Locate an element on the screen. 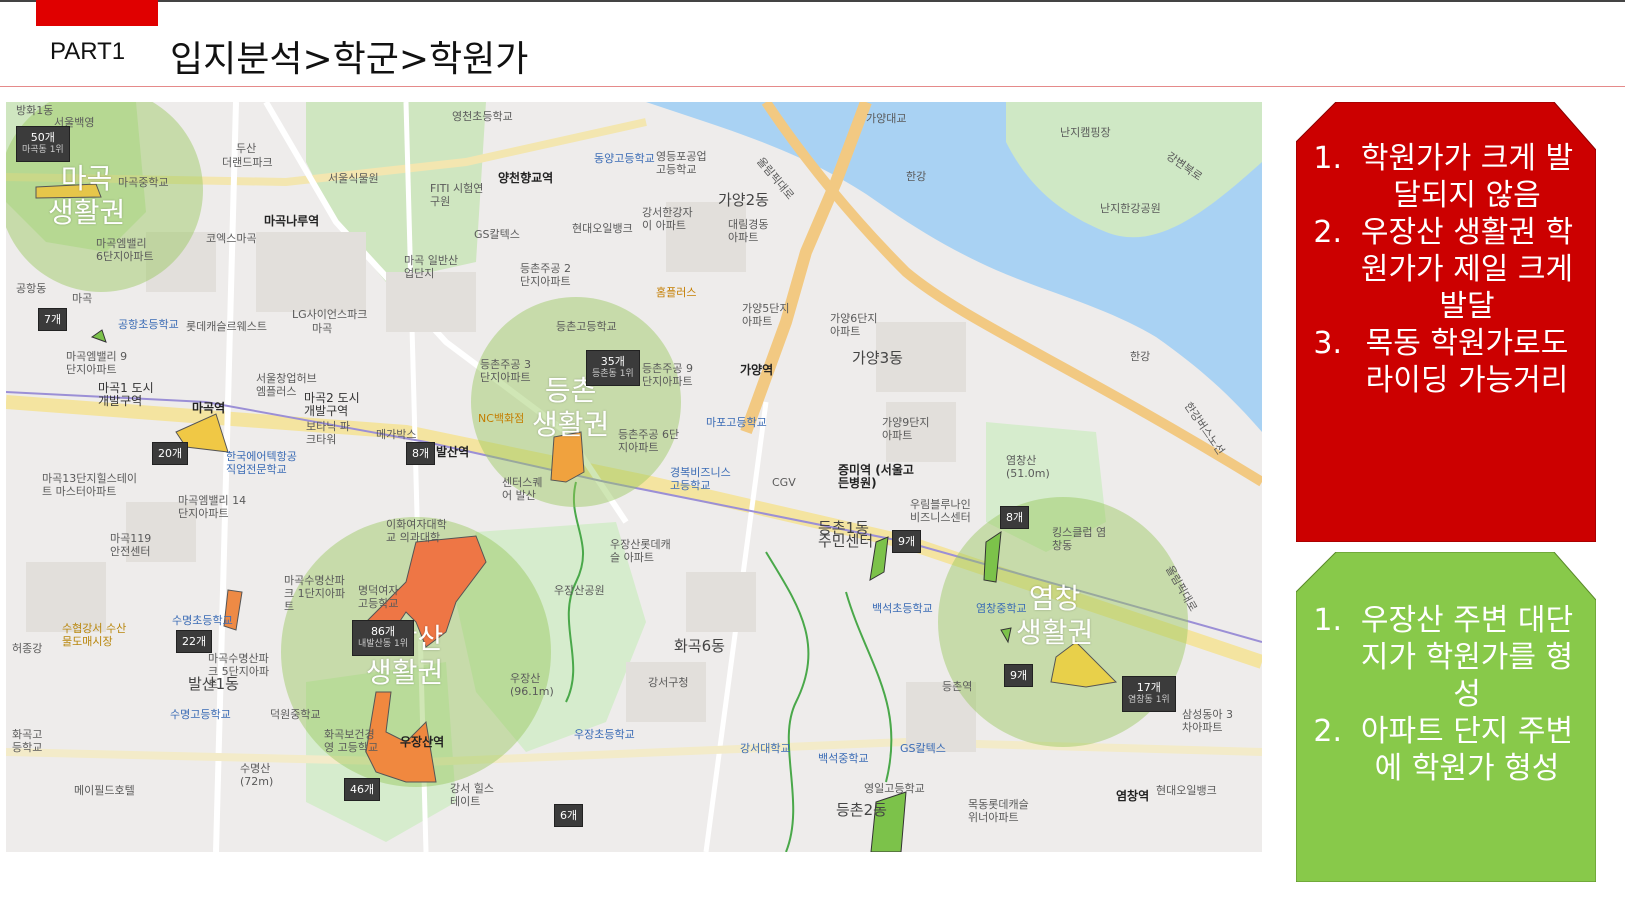 The height and width of the screenshot is (915, 1625). place-label: 등촌2동 is located at coordinates (861, 810).